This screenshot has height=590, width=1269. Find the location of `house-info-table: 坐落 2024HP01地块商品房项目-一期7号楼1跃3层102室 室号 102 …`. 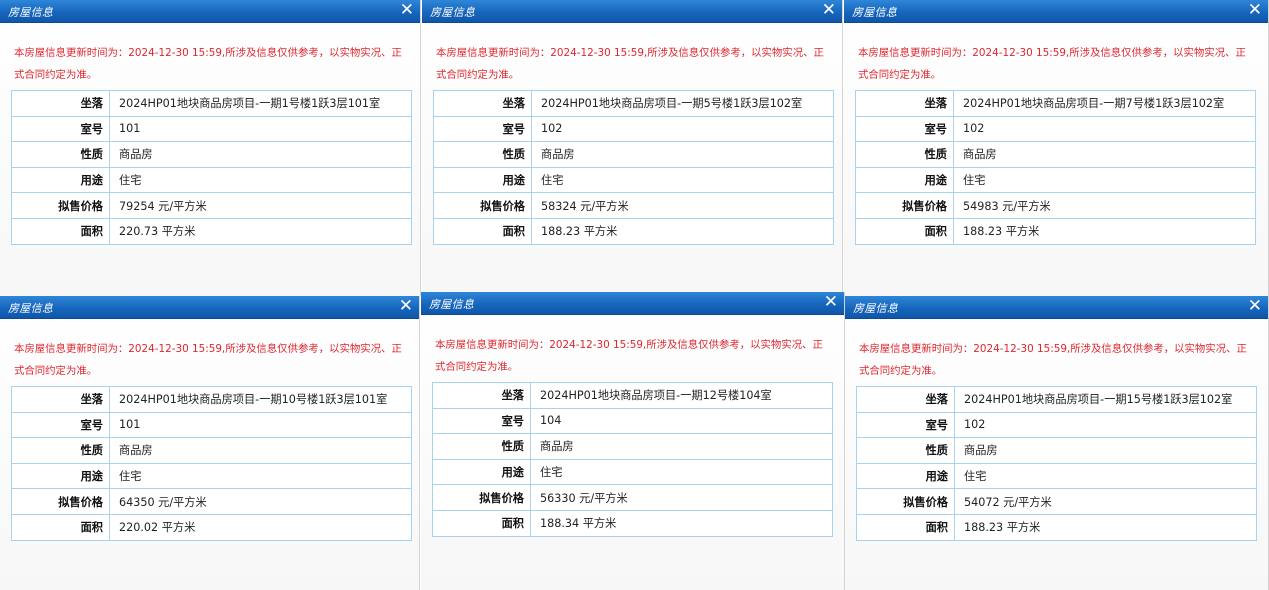

house-info-table: 坐落 2024HP01地块商品房项目-一期7号楼1跃3层102室 室号 102 … is located at coordinates (1055, 167).